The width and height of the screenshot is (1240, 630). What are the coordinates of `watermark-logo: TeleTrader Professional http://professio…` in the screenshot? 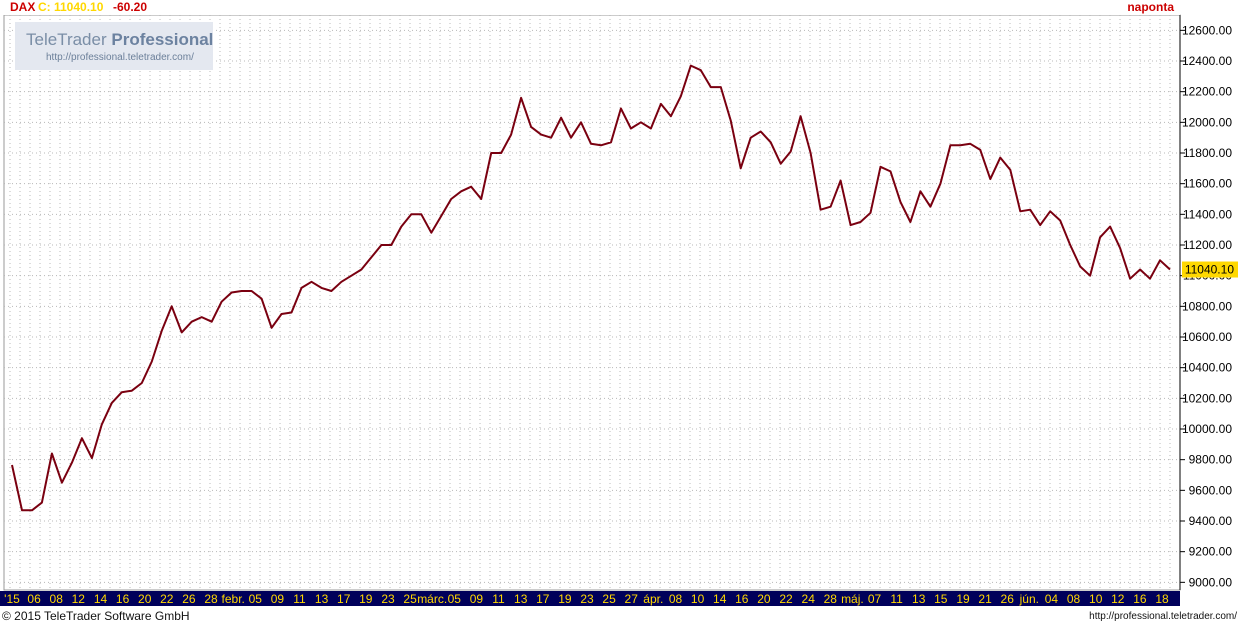 It's located at (114, 46).